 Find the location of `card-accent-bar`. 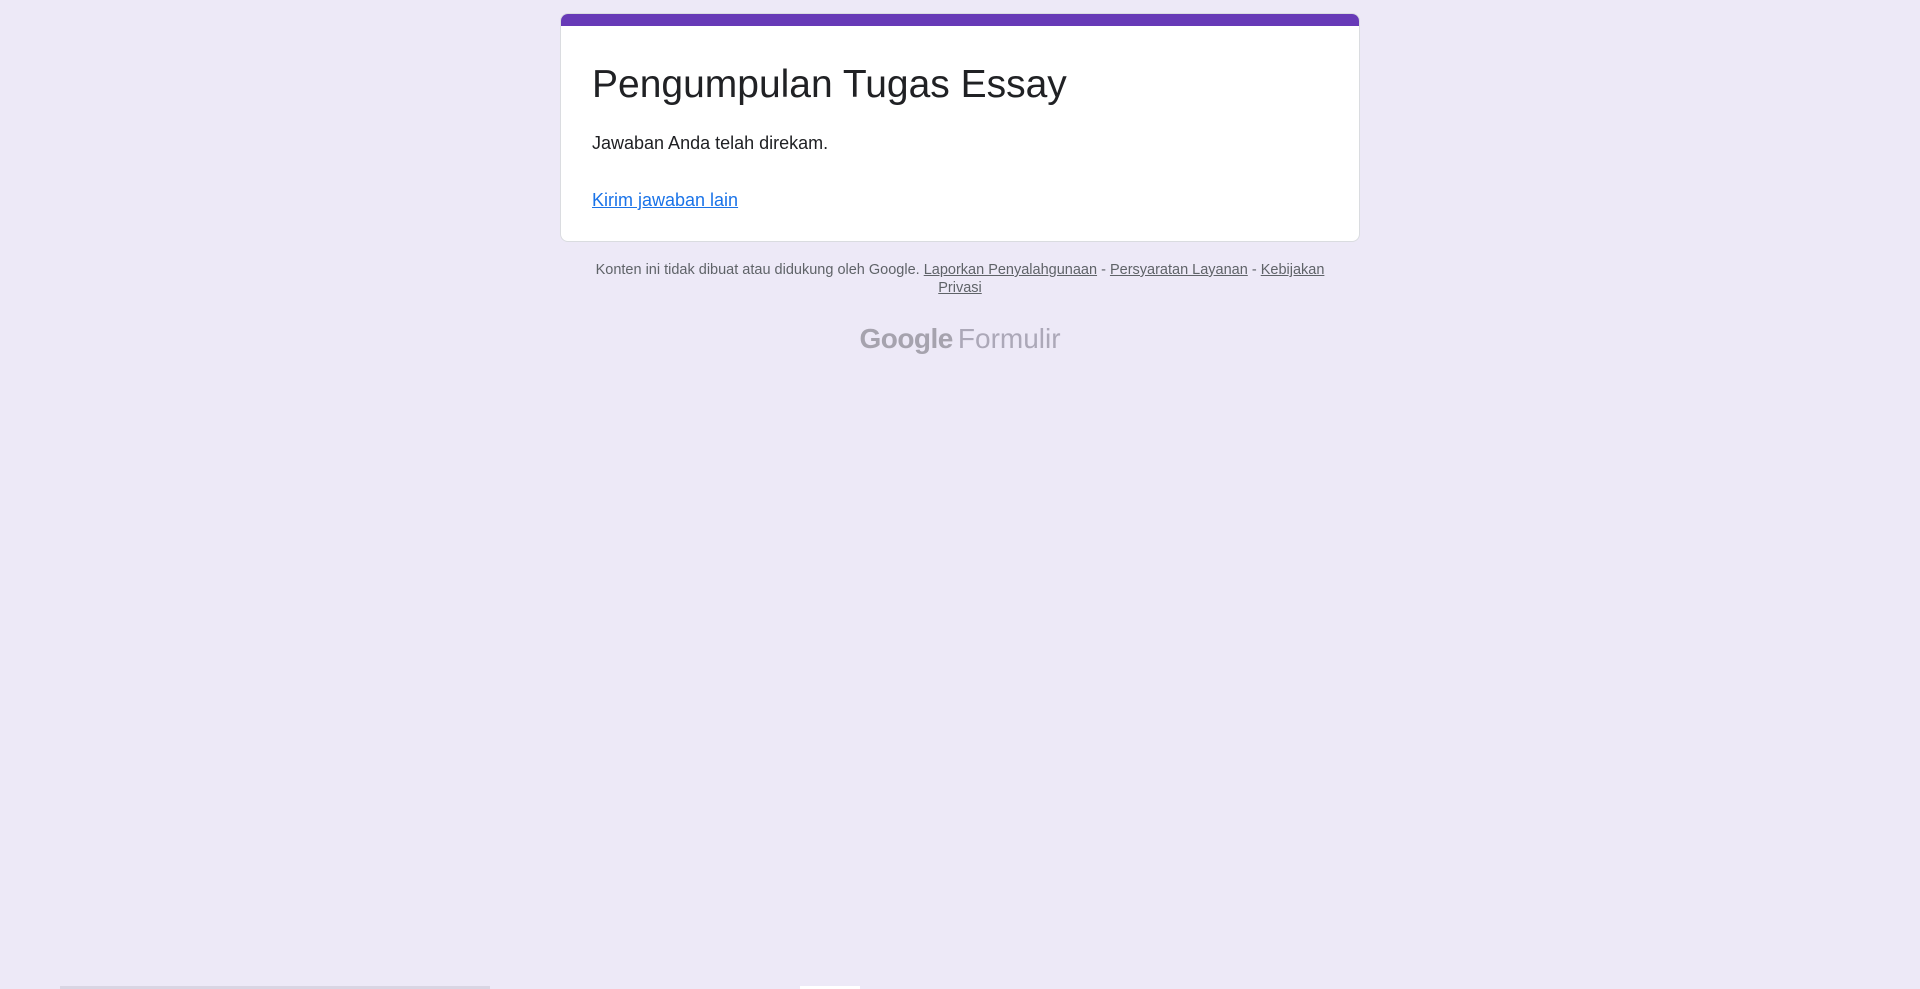

card-accent-bar is located at coordinates (960, 20).